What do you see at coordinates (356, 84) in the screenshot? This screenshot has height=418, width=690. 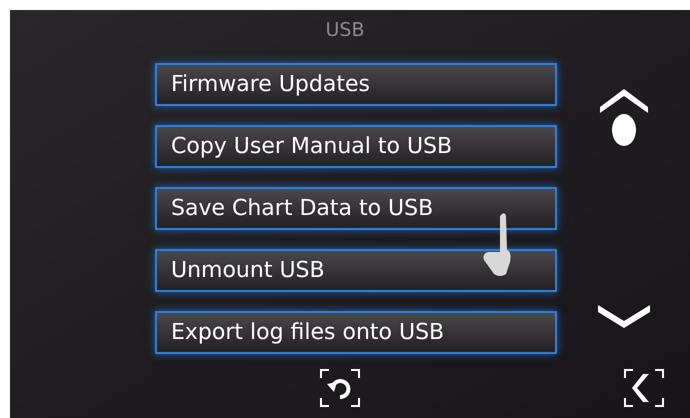 I see `menu-button: Firmware Updates` at bounding box center [356, 84].